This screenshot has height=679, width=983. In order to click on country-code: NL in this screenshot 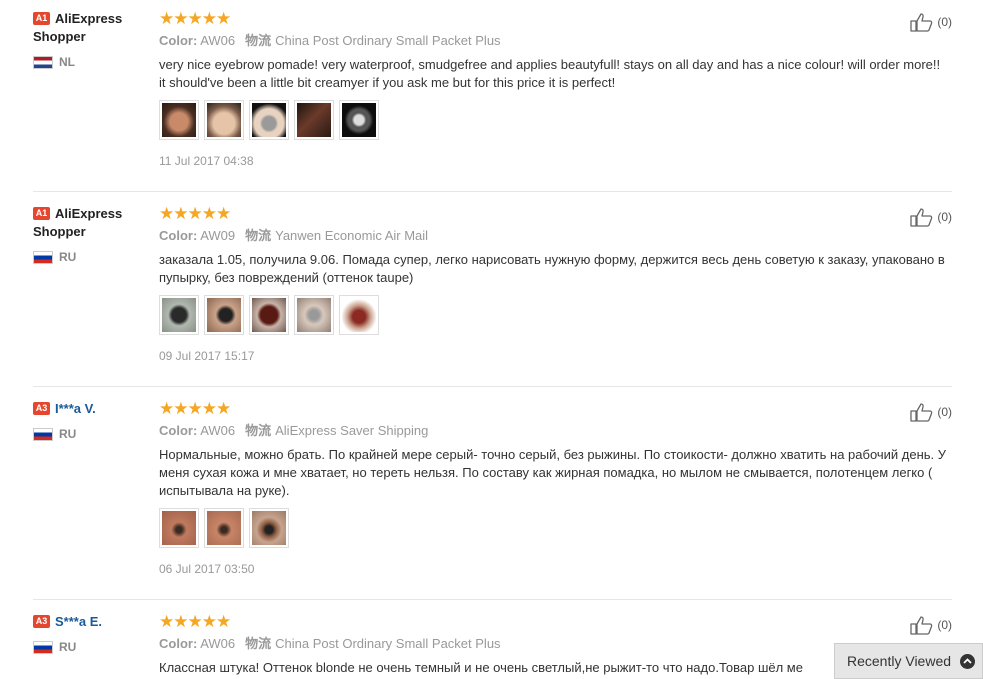, I will do `click(67, 62)`.